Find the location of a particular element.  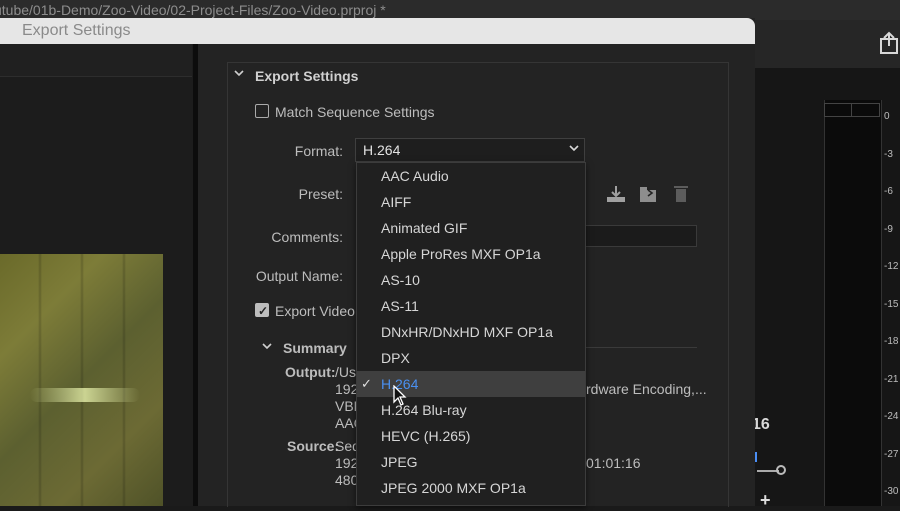

summary-output-line: 192 is located at coordinates (347, 389).